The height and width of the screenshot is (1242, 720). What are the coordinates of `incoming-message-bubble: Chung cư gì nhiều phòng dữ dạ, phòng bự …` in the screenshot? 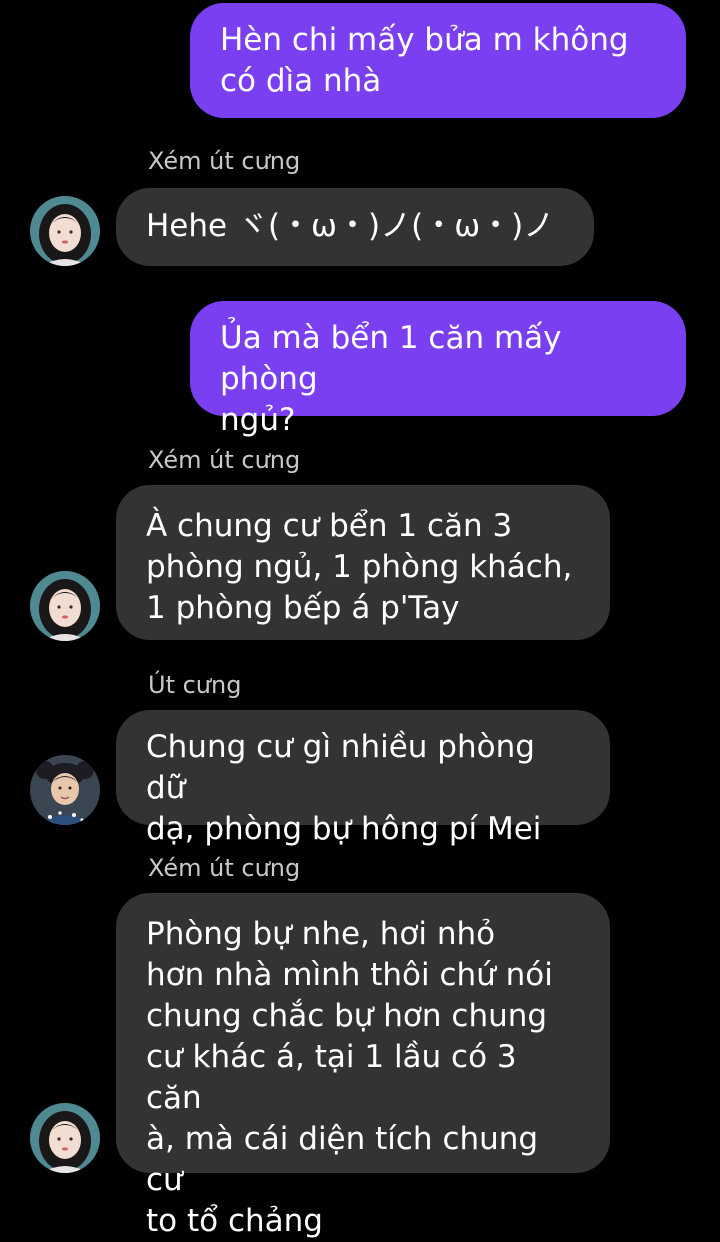 It's located at (363, 778).